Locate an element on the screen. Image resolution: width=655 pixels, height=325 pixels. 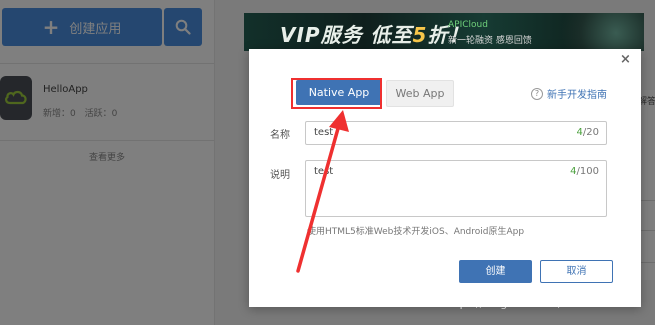
description-char-count: 4/100 is located at coordinates (584, 171).